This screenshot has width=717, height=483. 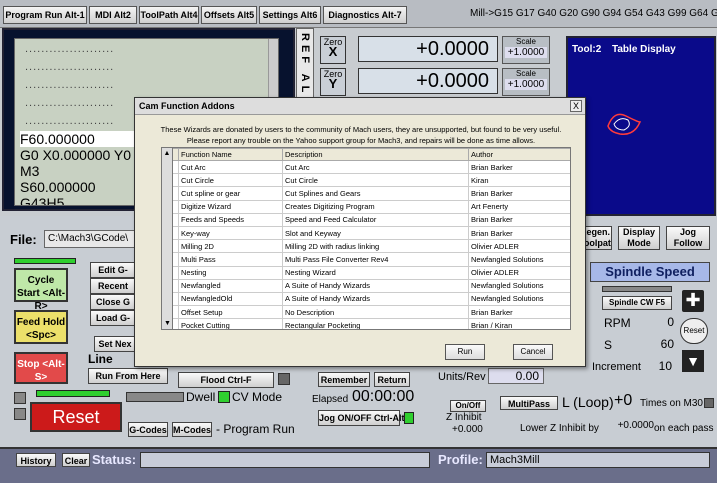 I want to click on increment-value: 10, so click(x=660, y=366).